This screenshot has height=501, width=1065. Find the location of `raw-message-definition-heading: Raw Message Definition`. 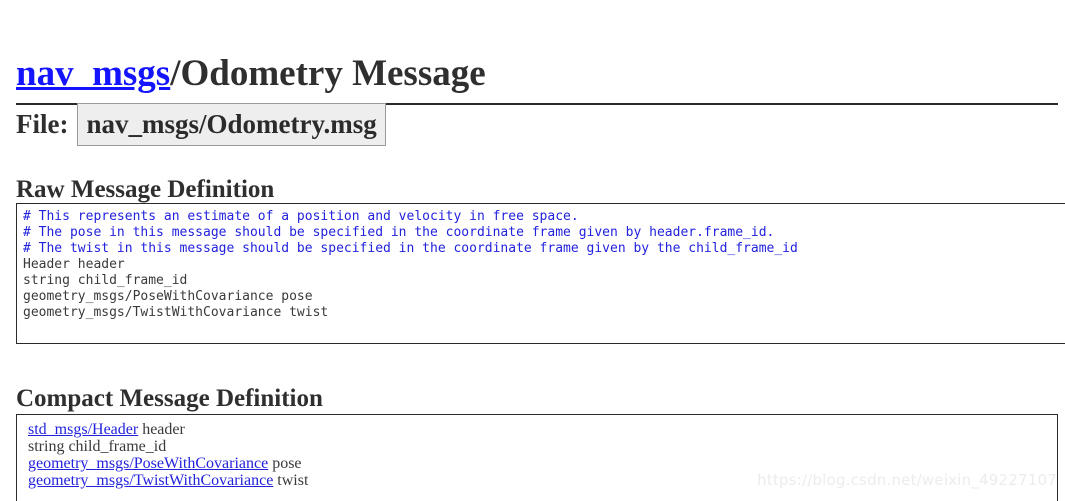

raw-message-definition-heading: Raw Message Definition is located at coordinates (145, 189).